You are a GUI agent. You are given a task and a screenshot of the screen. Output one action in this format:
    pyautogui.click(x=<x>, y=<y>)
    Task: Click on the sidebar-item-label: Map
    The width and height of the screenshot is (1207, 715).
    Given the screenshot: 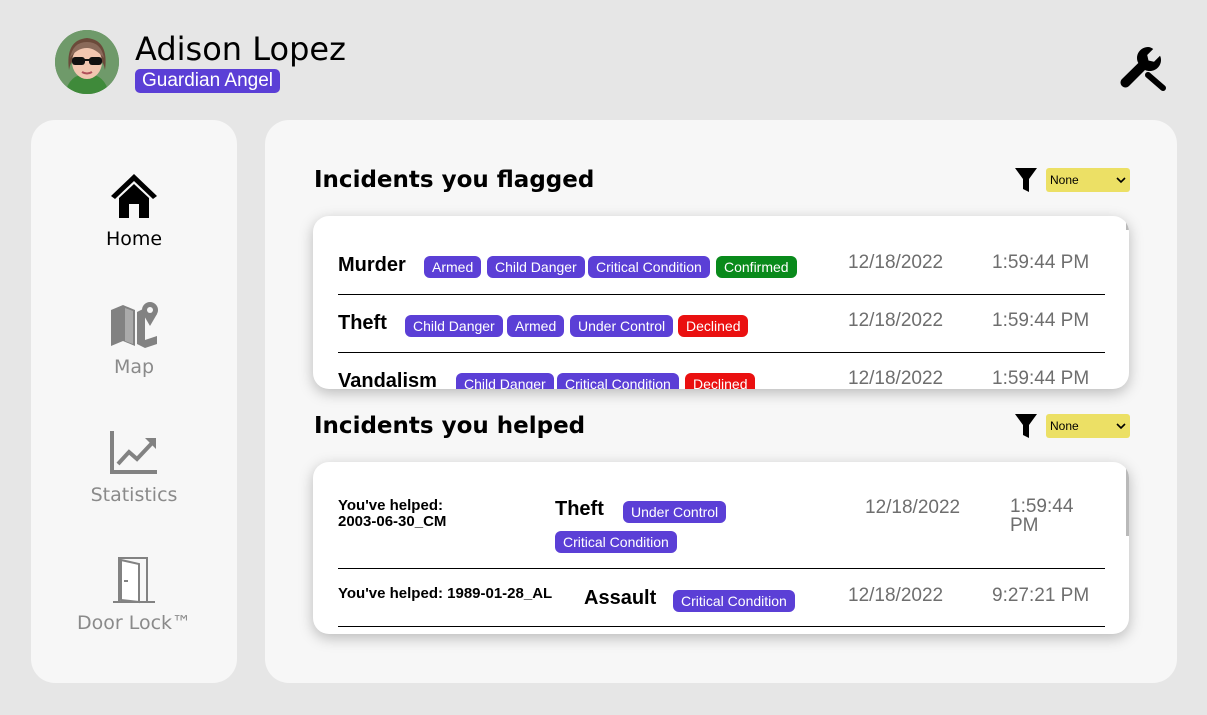 What is the action you would take?
    pyautogui.click(x=134, y=367)
    